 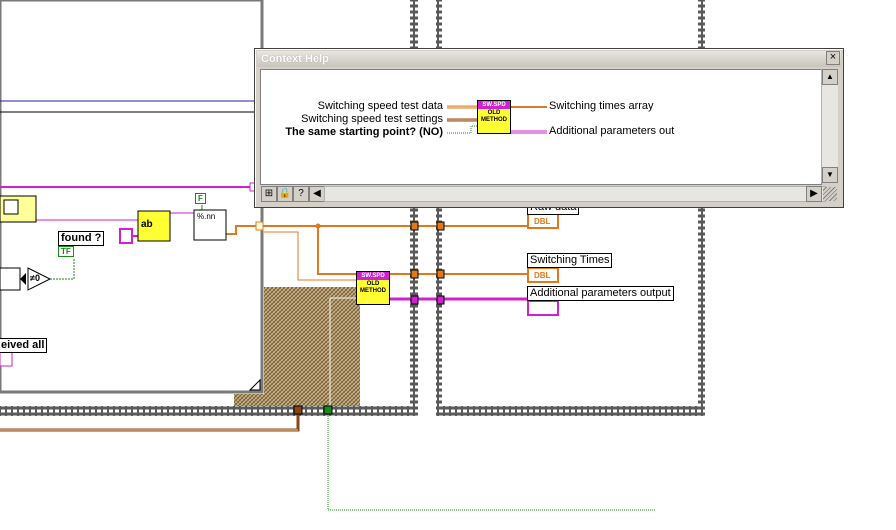 I want to click on right-arrow-icon: ▶, so click(x=814, y=193).